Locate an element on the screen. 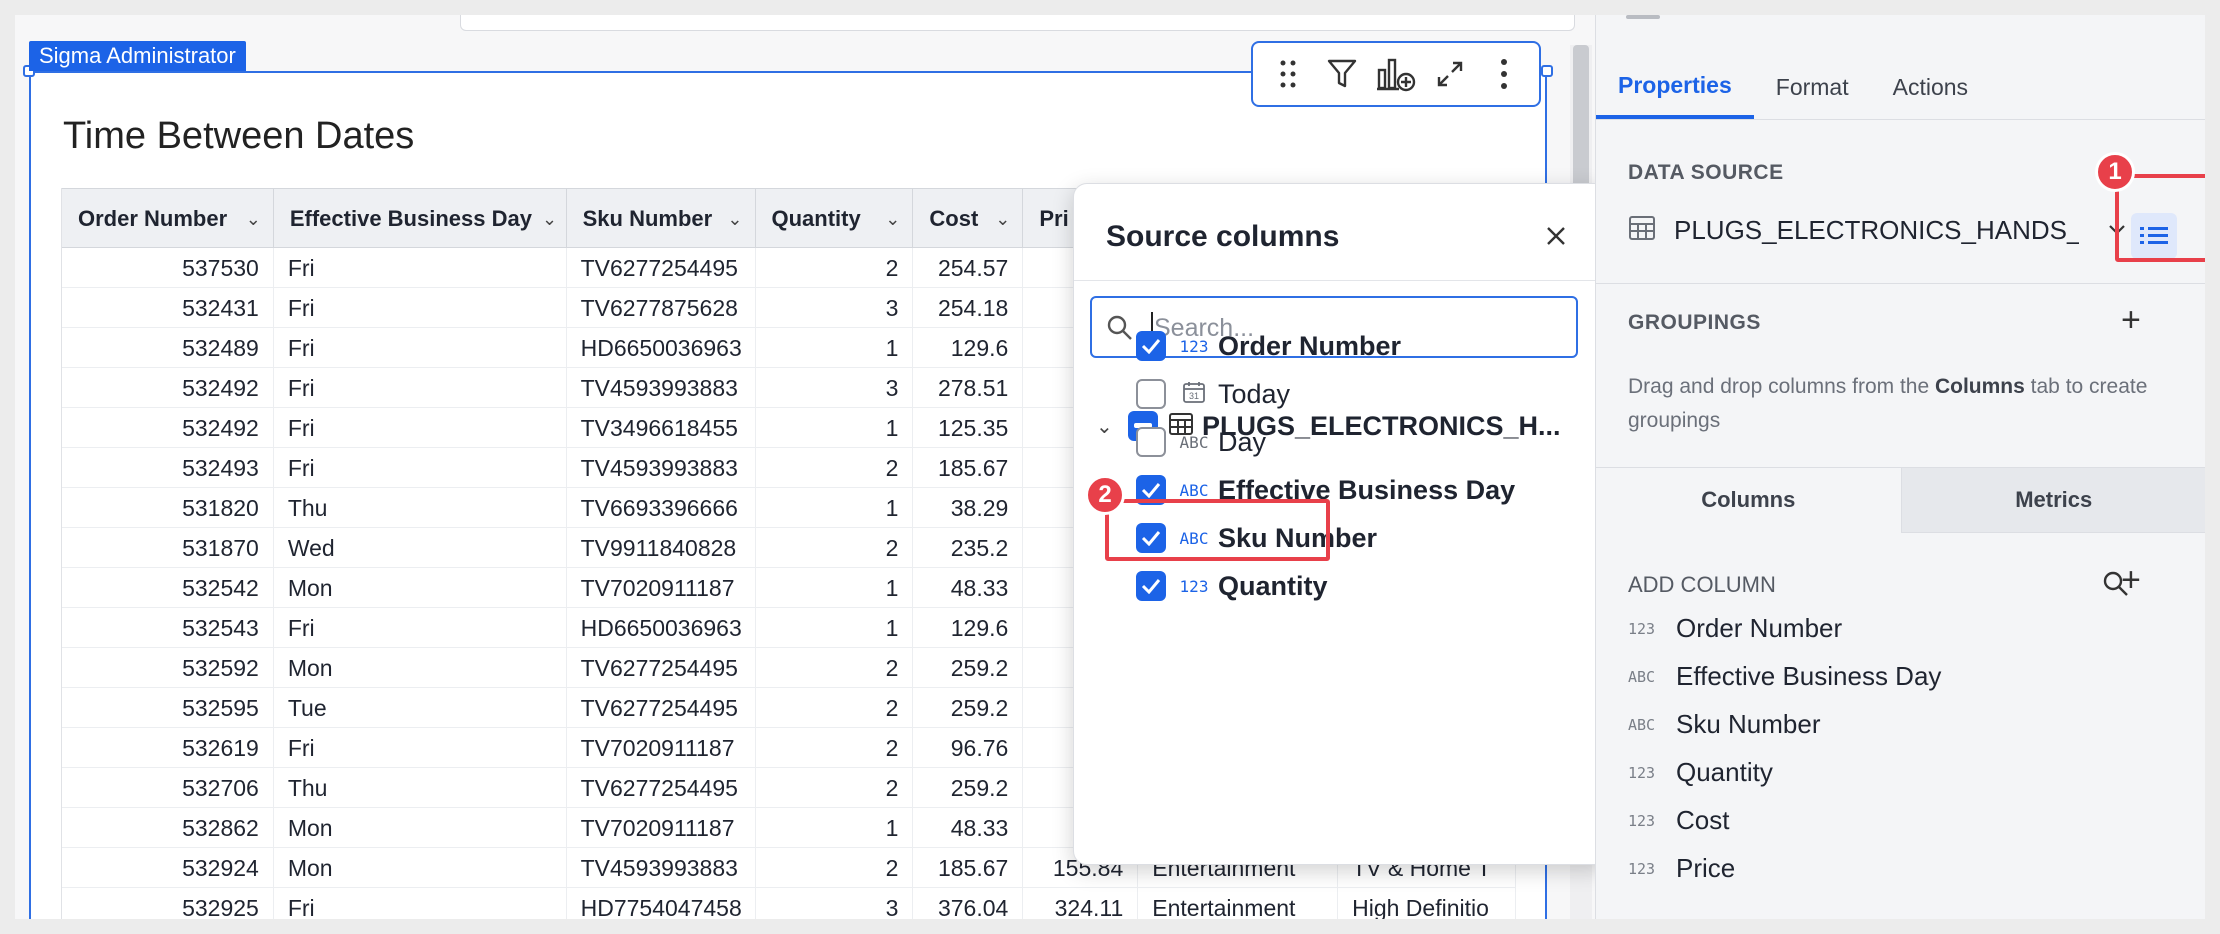  tab-properties: Properties is located at coordinates (1675, 87).